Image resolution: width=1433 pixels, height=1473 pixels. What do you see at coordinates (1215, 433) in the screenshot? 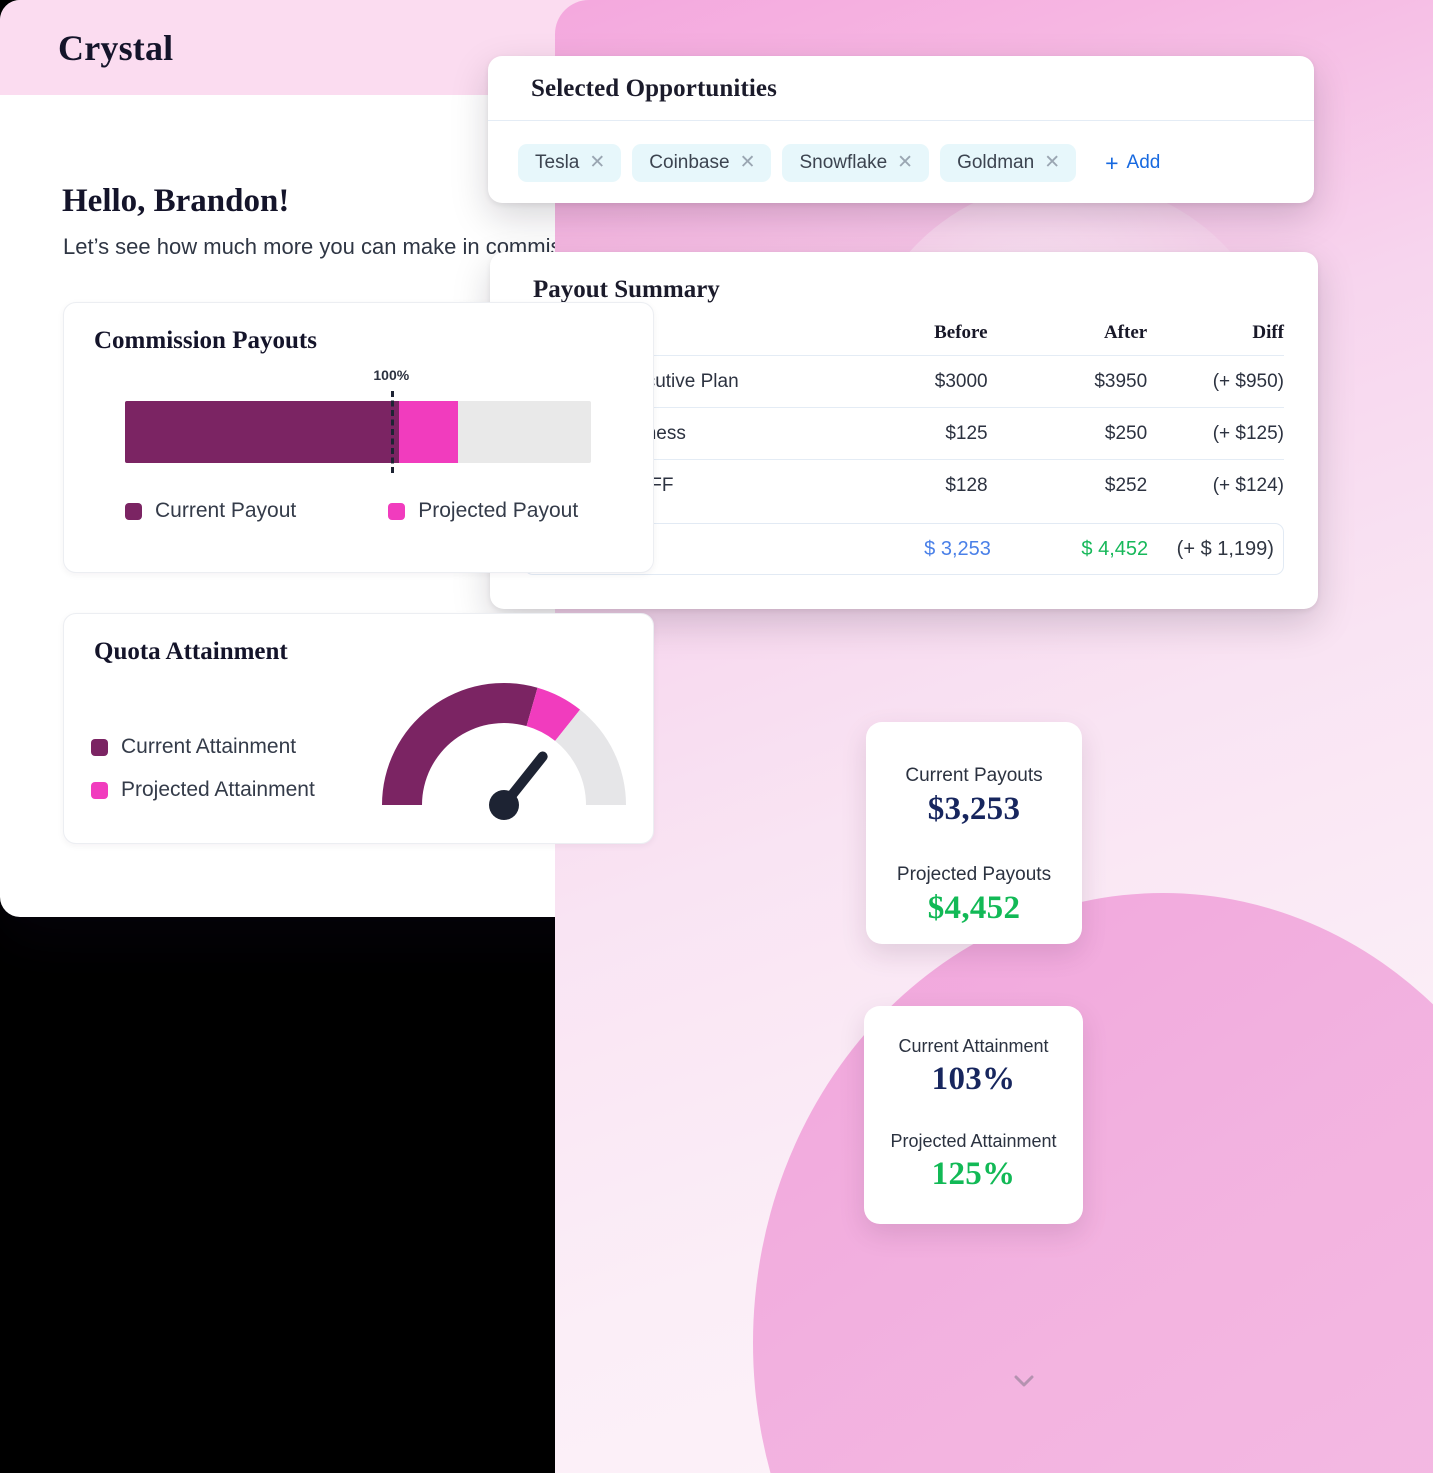
I see `diff-cell: (+ $125)` at bounding box center [1215, 433].